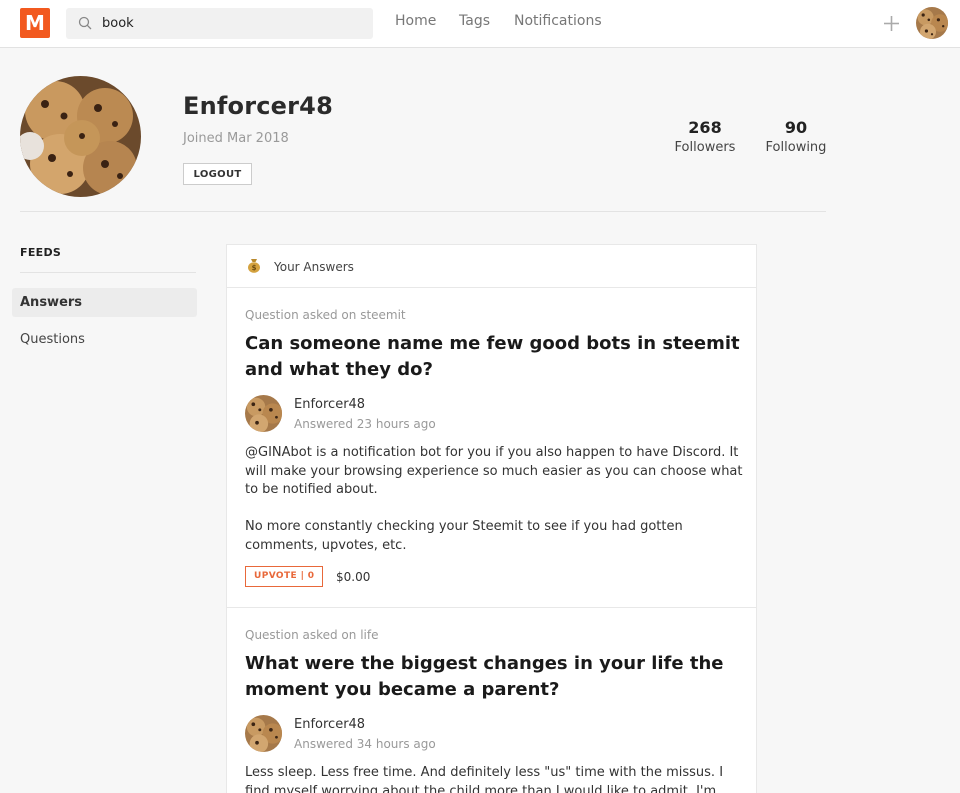 This screenshot has height=793, width=960. I want to click on cookie-profile-image, so click(80, 136).